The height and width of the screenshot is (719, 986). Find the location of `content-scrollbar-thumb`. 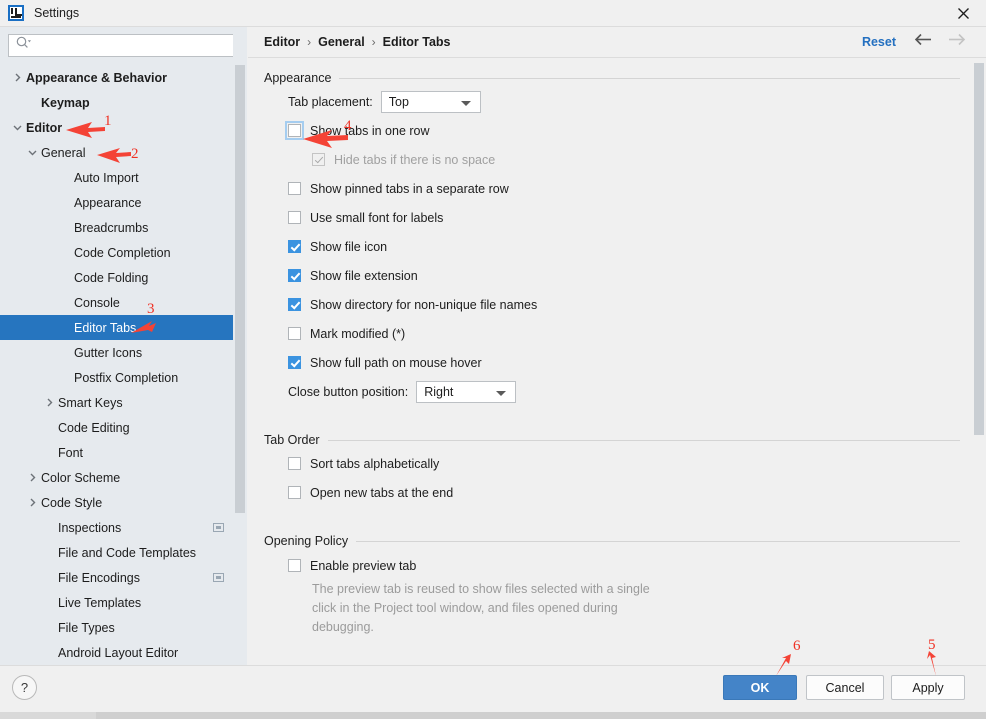

content-scrollbar-thumb is located at coordinates (979, 249).